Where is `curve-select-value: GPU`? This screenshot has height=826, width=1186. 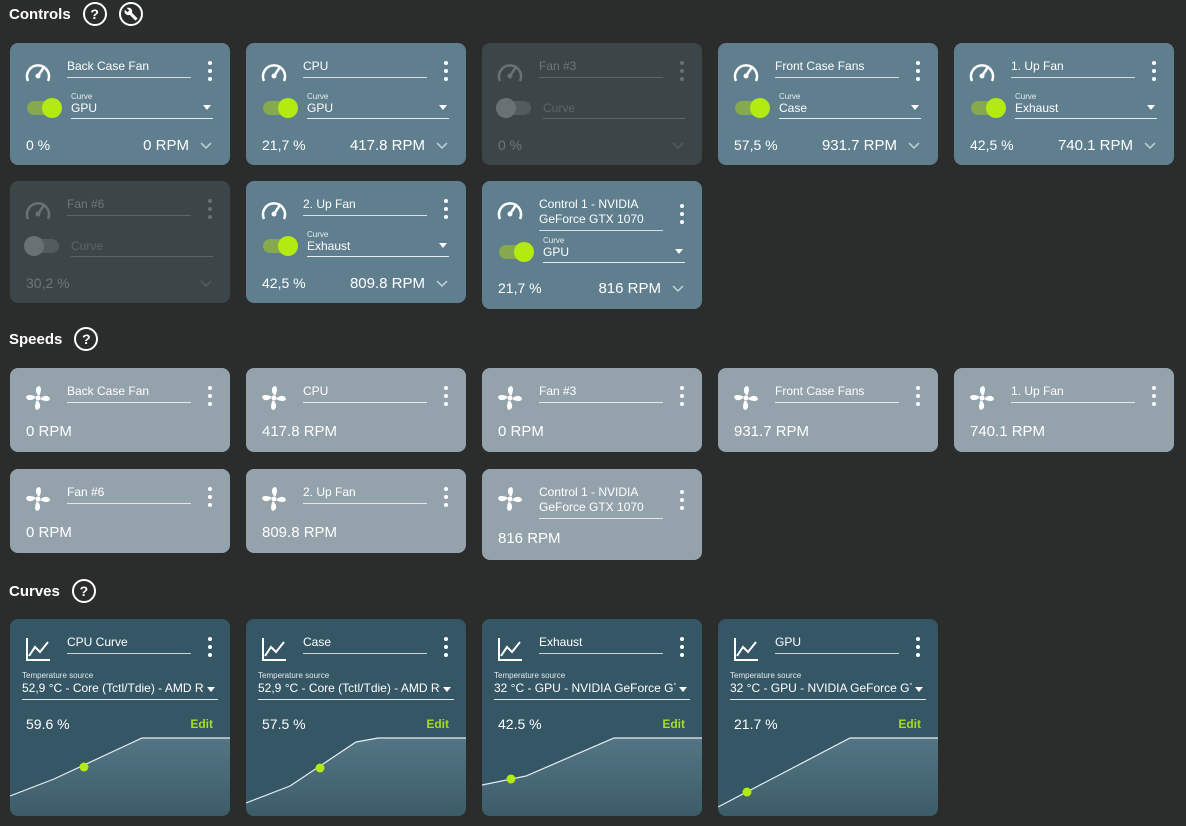 curve-select-value: GPU is located at coordinates (556, 252).